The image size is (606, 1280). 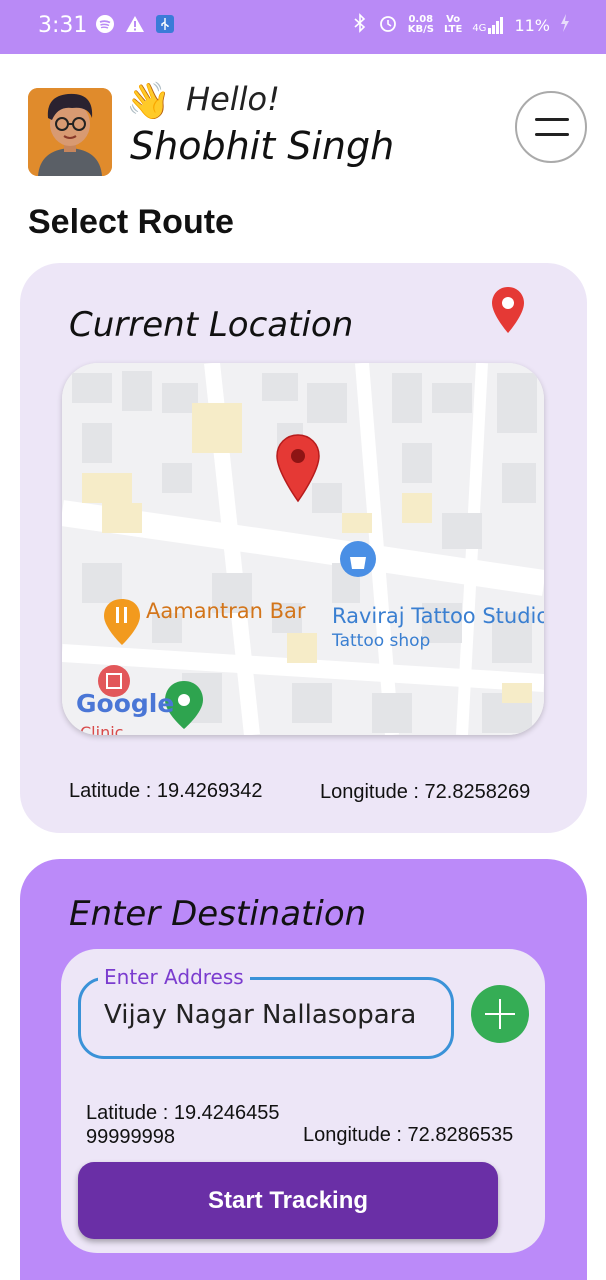 What do you see at coordinates (105, 24) in the screenshot?
I see `spotify-icon` at bounding box center [105, 24].